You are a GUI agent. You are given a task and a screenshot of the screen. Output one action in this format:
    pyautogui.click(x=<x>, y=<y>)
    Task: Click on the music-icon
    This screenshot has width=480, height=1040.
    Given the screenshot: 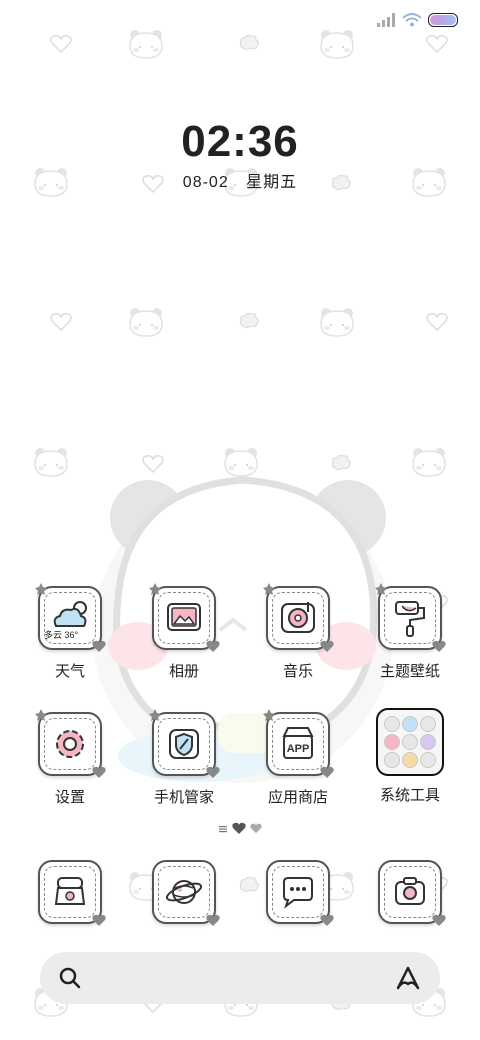 What is the action you would take?
    pyautogui.click(x=298, y=617)
    